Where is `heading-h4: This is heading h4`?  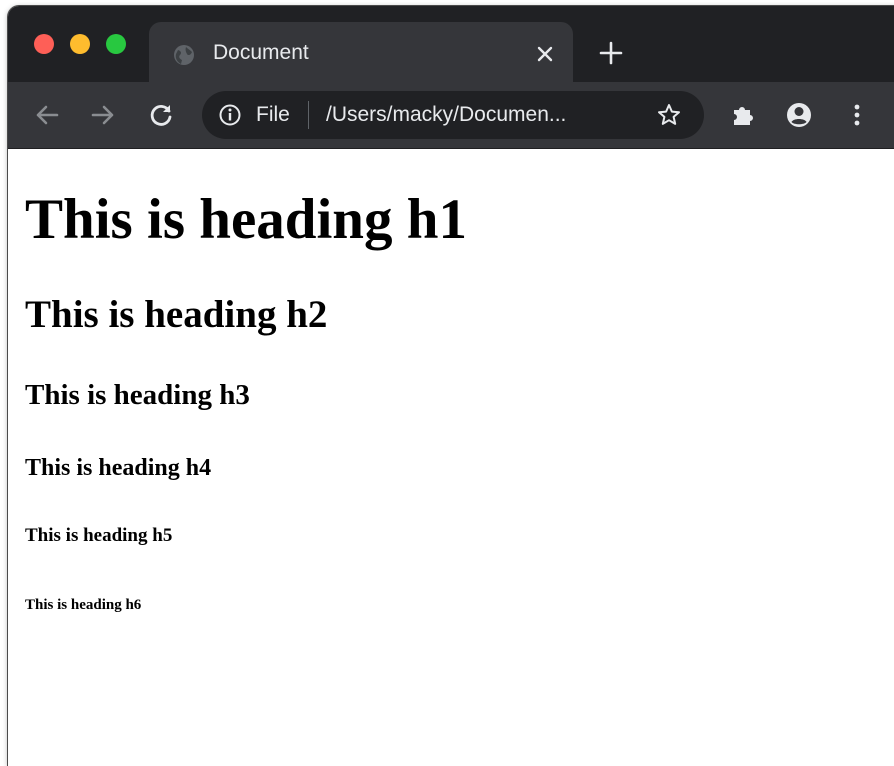 heading-h4: This is heading h4 is located at coordinates (118, 468).